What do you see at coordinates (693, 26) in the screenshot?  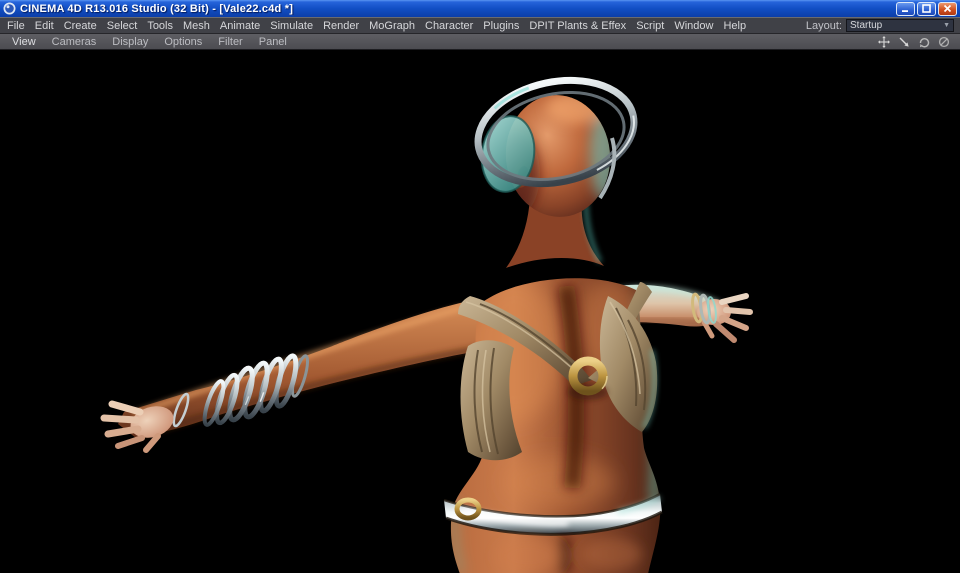 I see `menu-item-window: Window` at bounding box center [693, 26].